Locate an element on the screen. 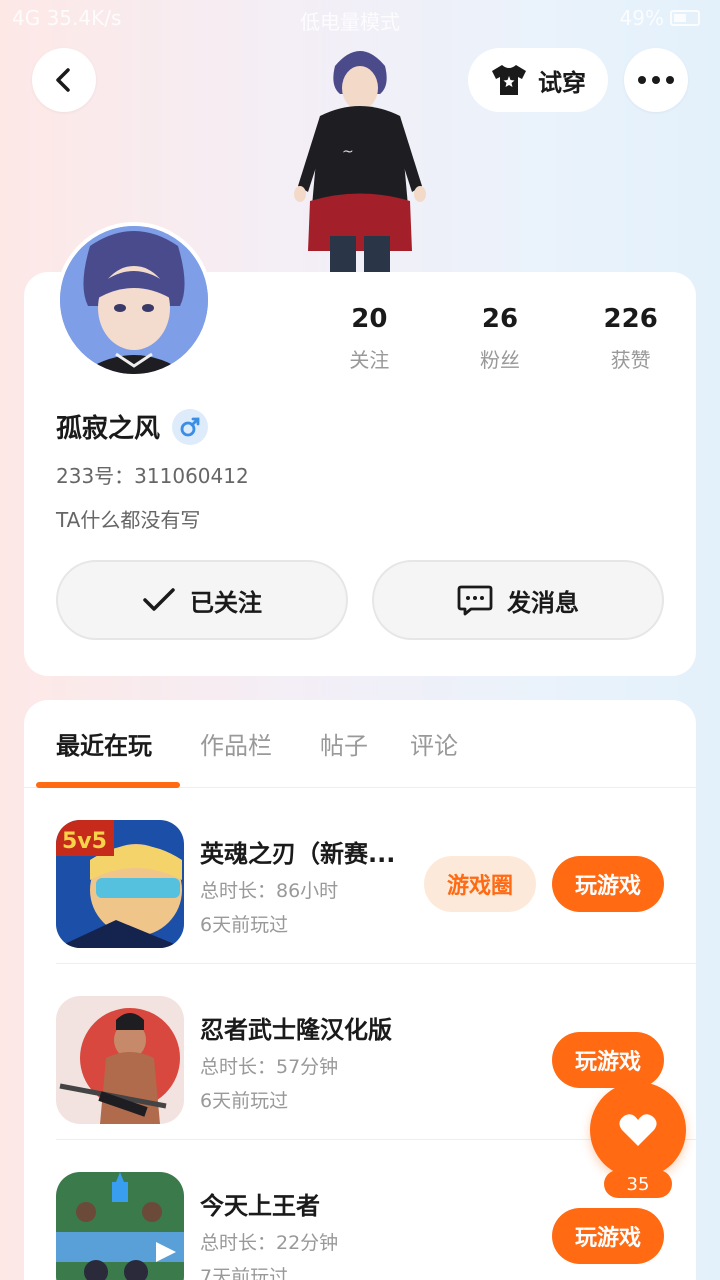 This screenshot has height=1280, width=720. stat-following-label: 关注 is located at coordinates (369, 360).